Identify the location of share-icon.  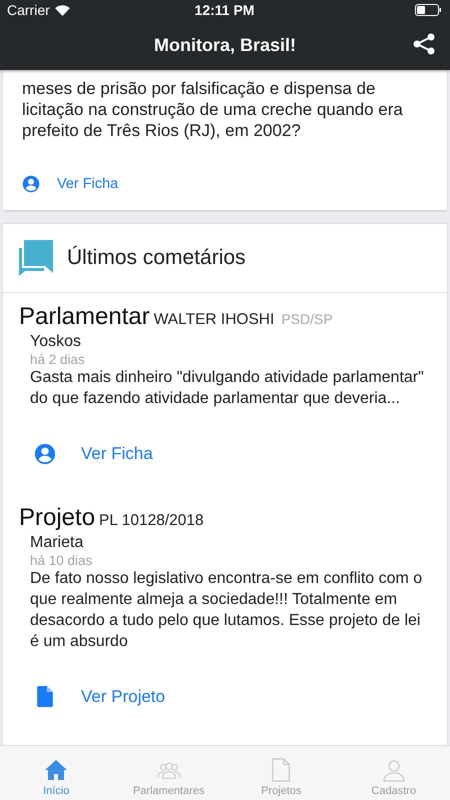
(424, 44).